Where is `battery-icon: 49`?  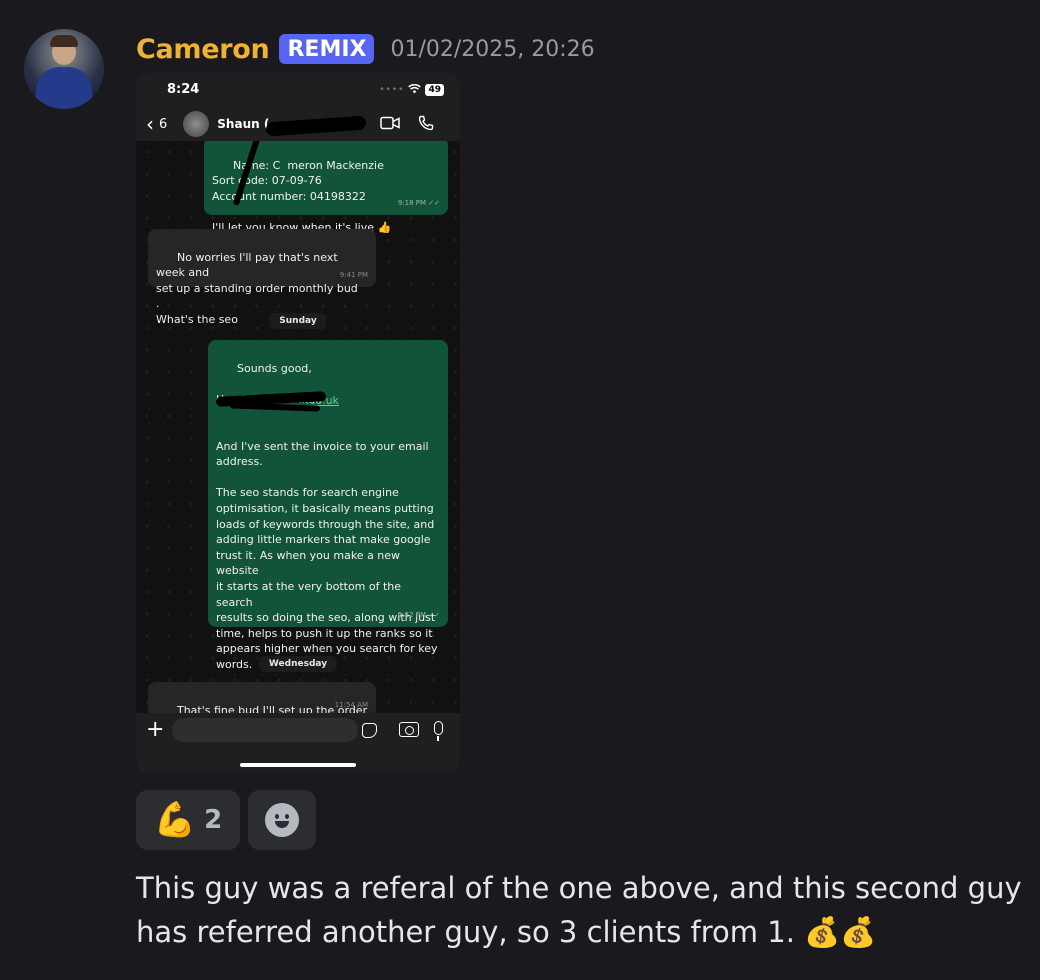 battery-icon: 49 is located at coordinates (434, 90).